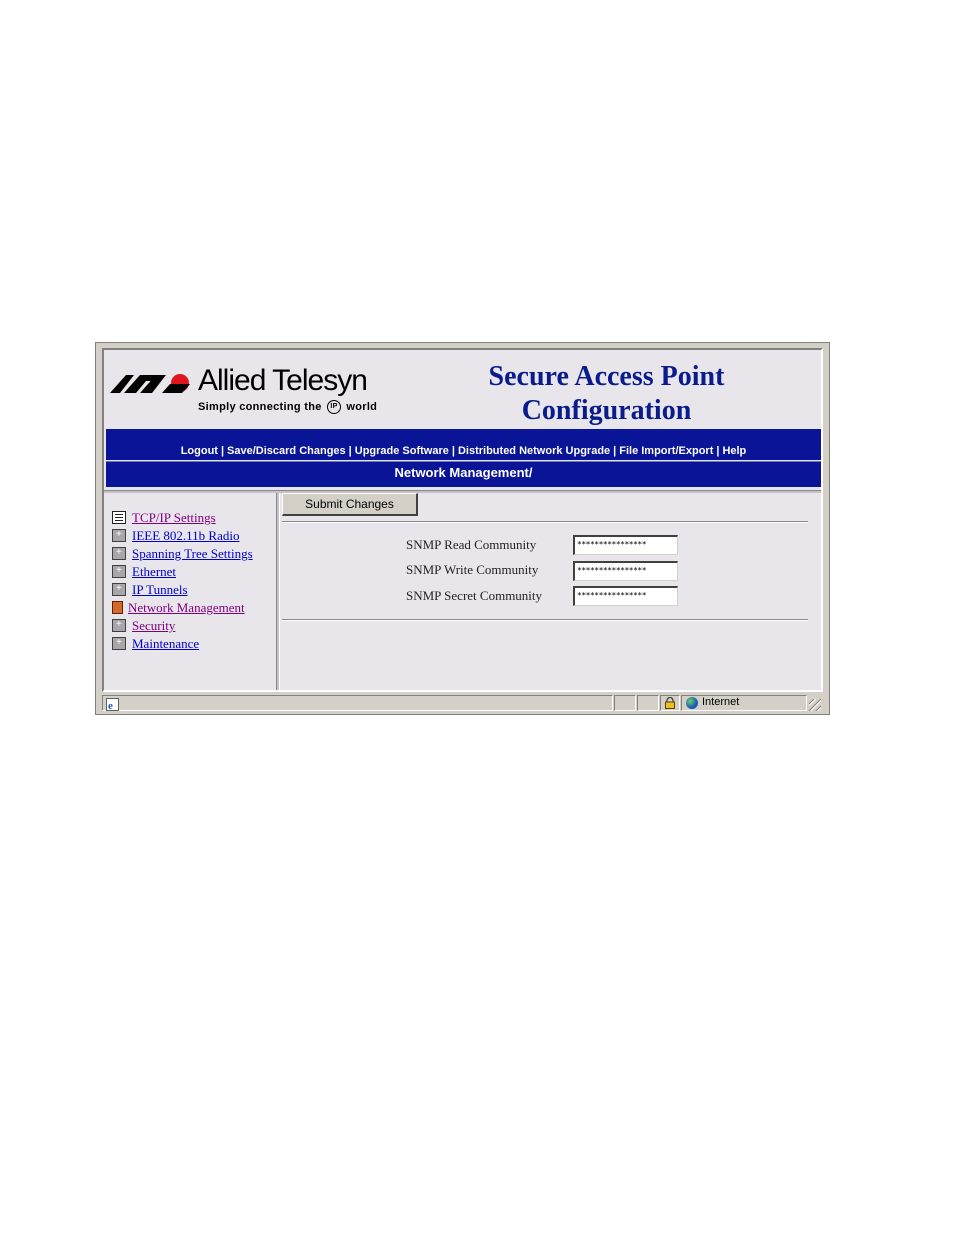 This screenshot has width=954, height=1235. Describe the element at coordinates (472, 569) in the screenshot. I see `snmp-write-label: SNMP Write Community` at that location.